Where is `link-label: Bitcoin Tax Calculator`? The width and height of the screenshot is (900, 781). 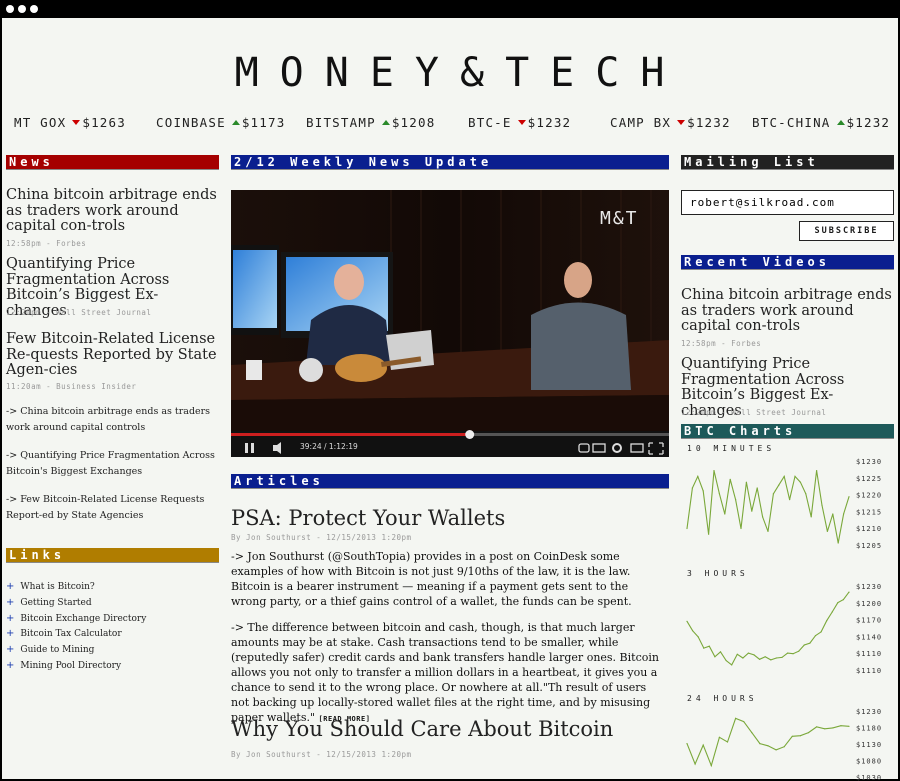
link-label: Bitcoin Tax Calculator is located at coordinates (71, 634).